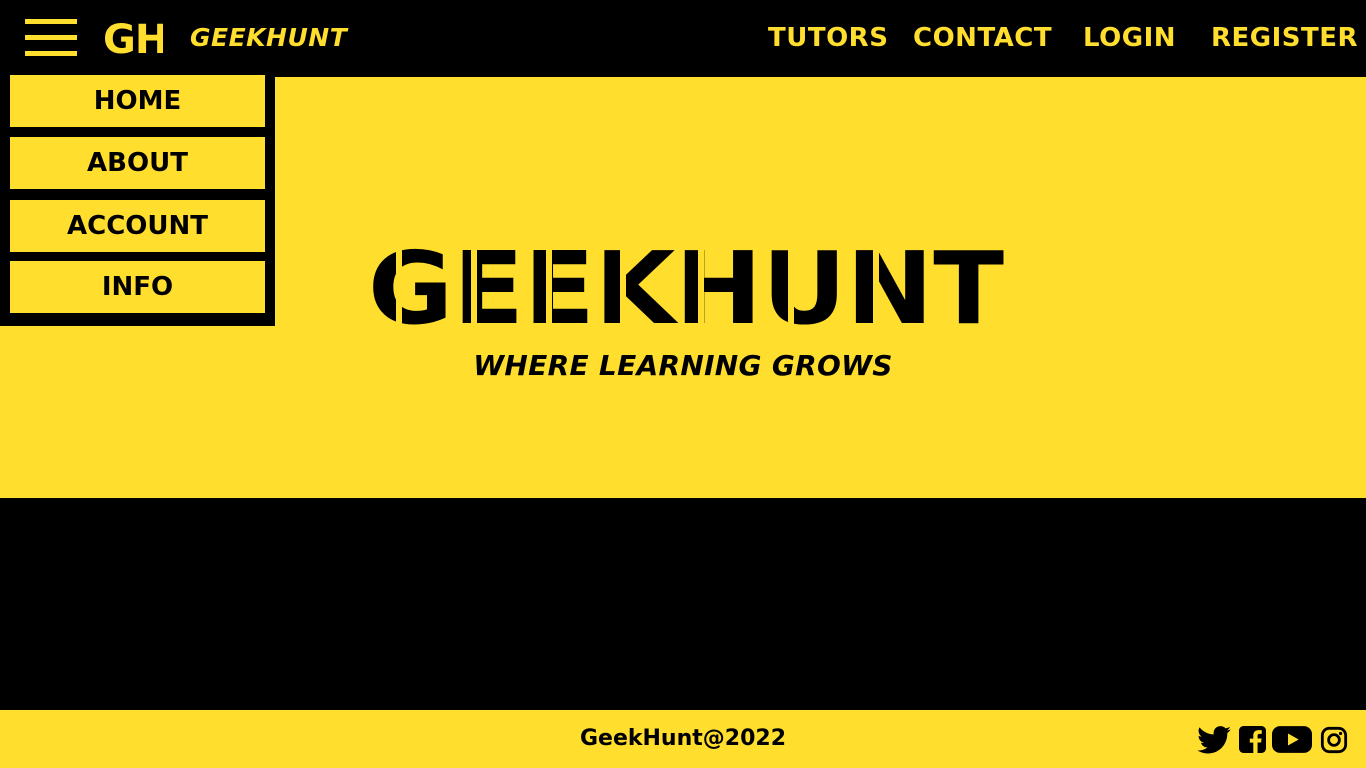 This screenshot has width=1366, height=768. I want to click on svg-text: GEEKHUNT, so click(686, 284).